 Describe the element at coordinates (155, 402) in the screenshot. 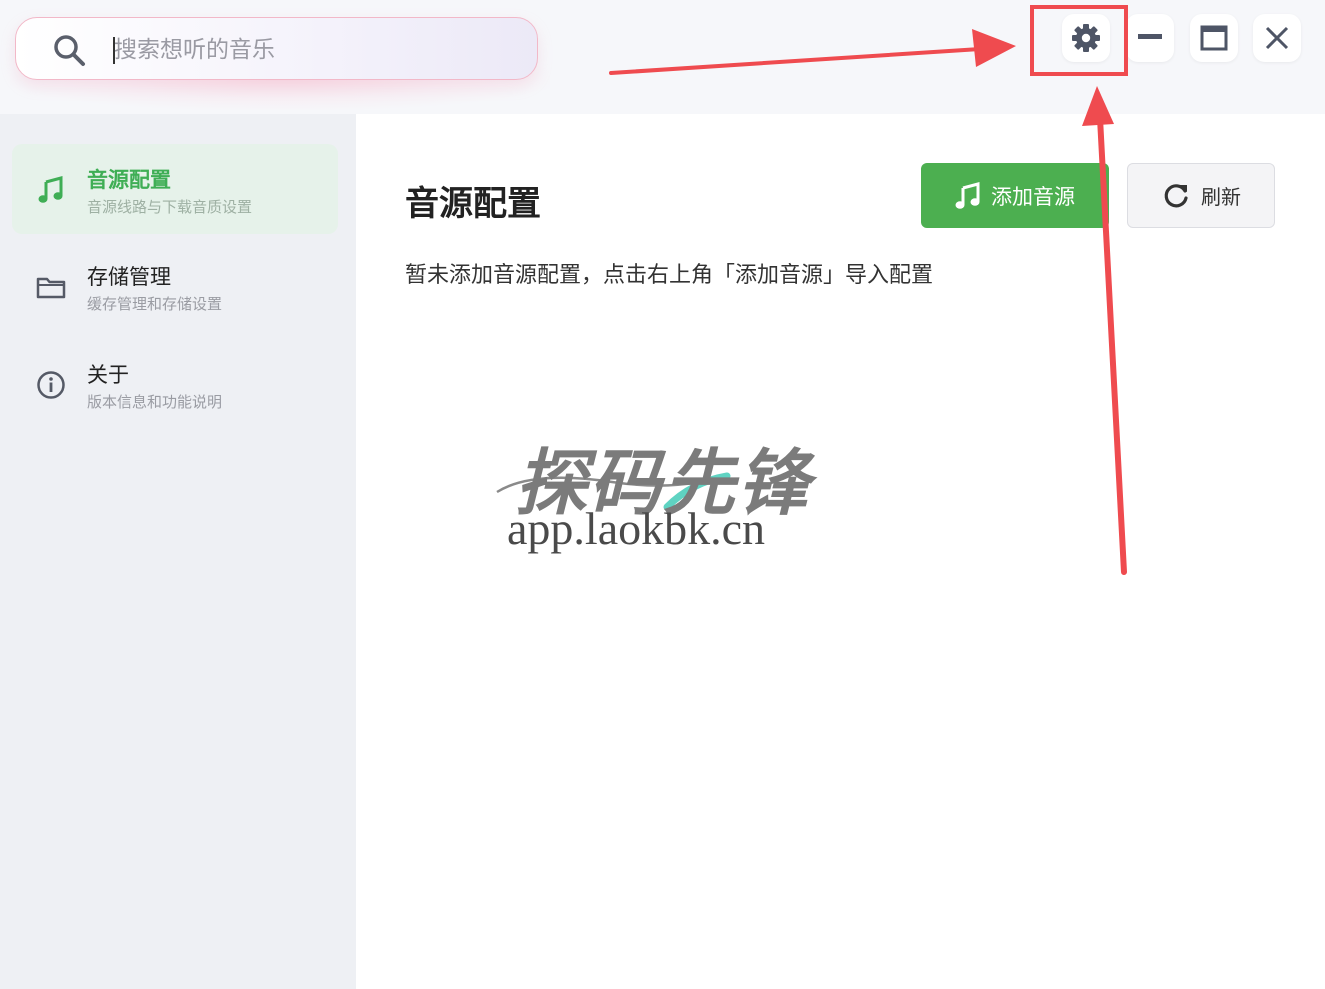

I see `sidebar-item-description: 版本信息和功能说明` at that location.